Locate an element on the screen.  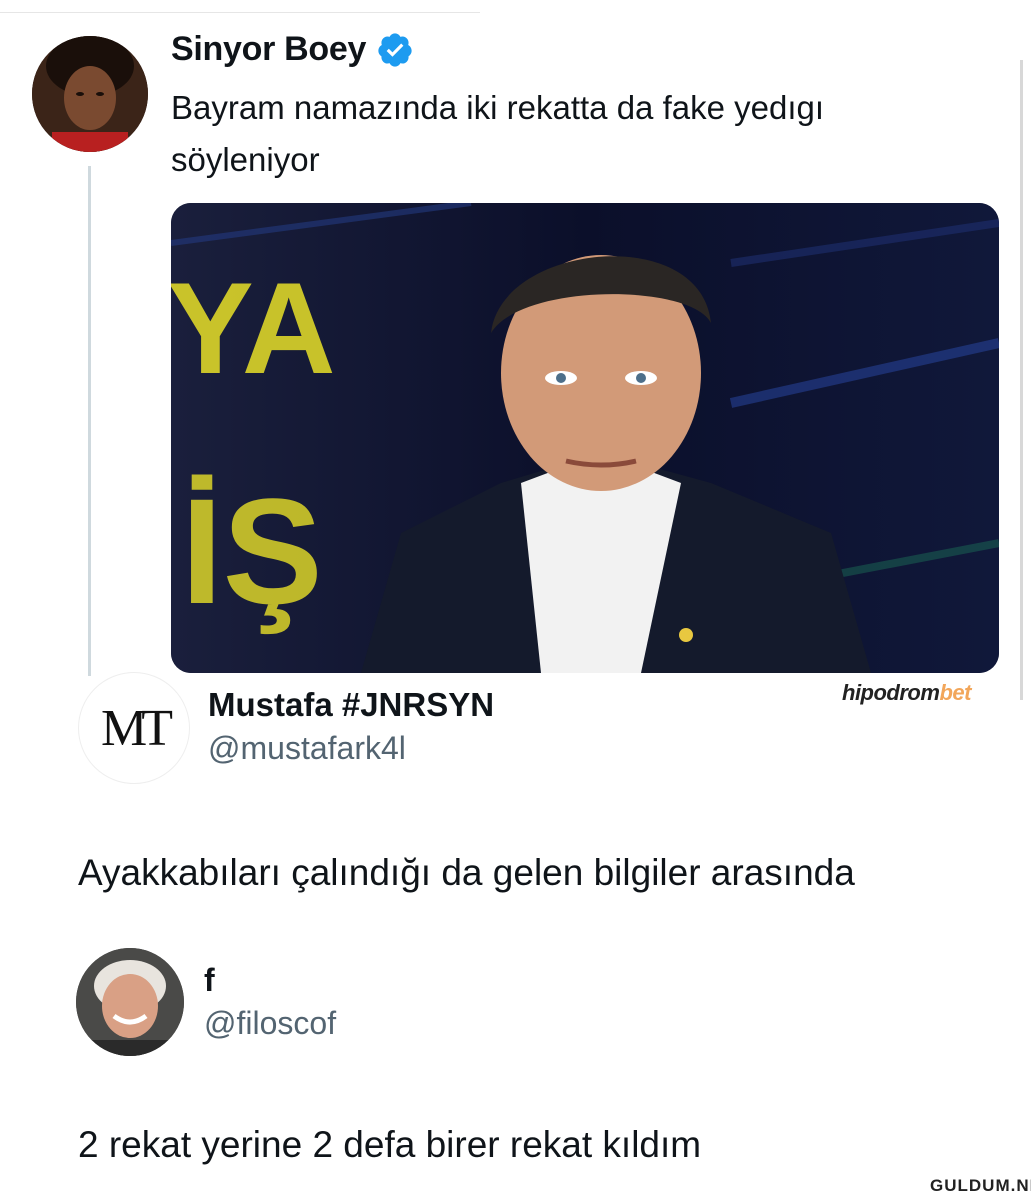
photo-bg-letters-bottom: İŞ is located at coordinates (252, 551).